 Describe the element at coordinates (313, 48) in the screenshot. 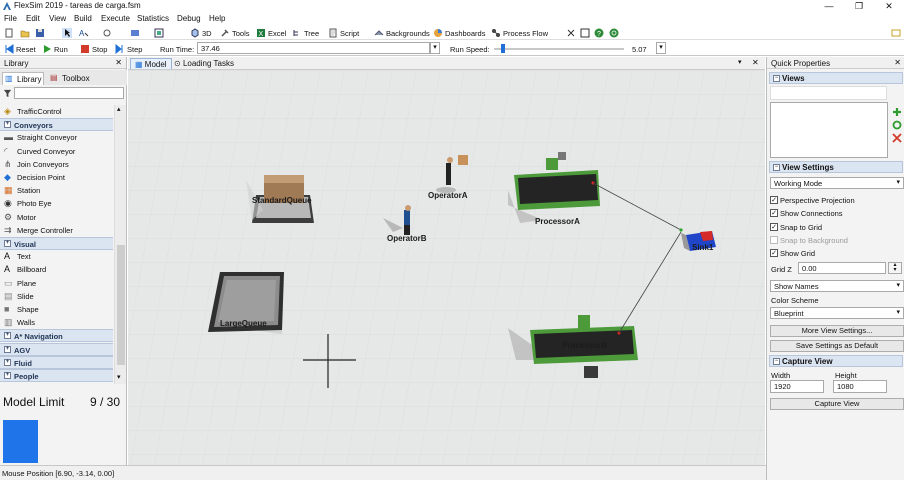

I see `run-time-field: 37.46` at that location.